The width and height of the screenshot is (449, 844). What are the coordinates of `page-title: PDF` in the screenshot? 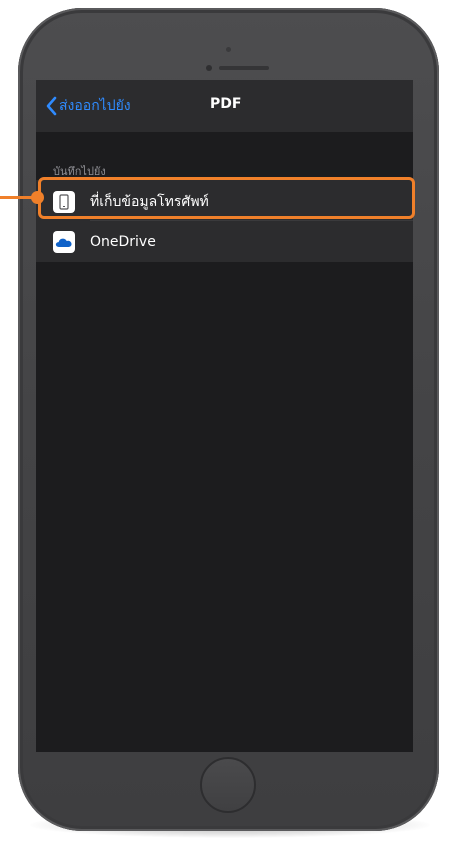 It's located at (226, 104).